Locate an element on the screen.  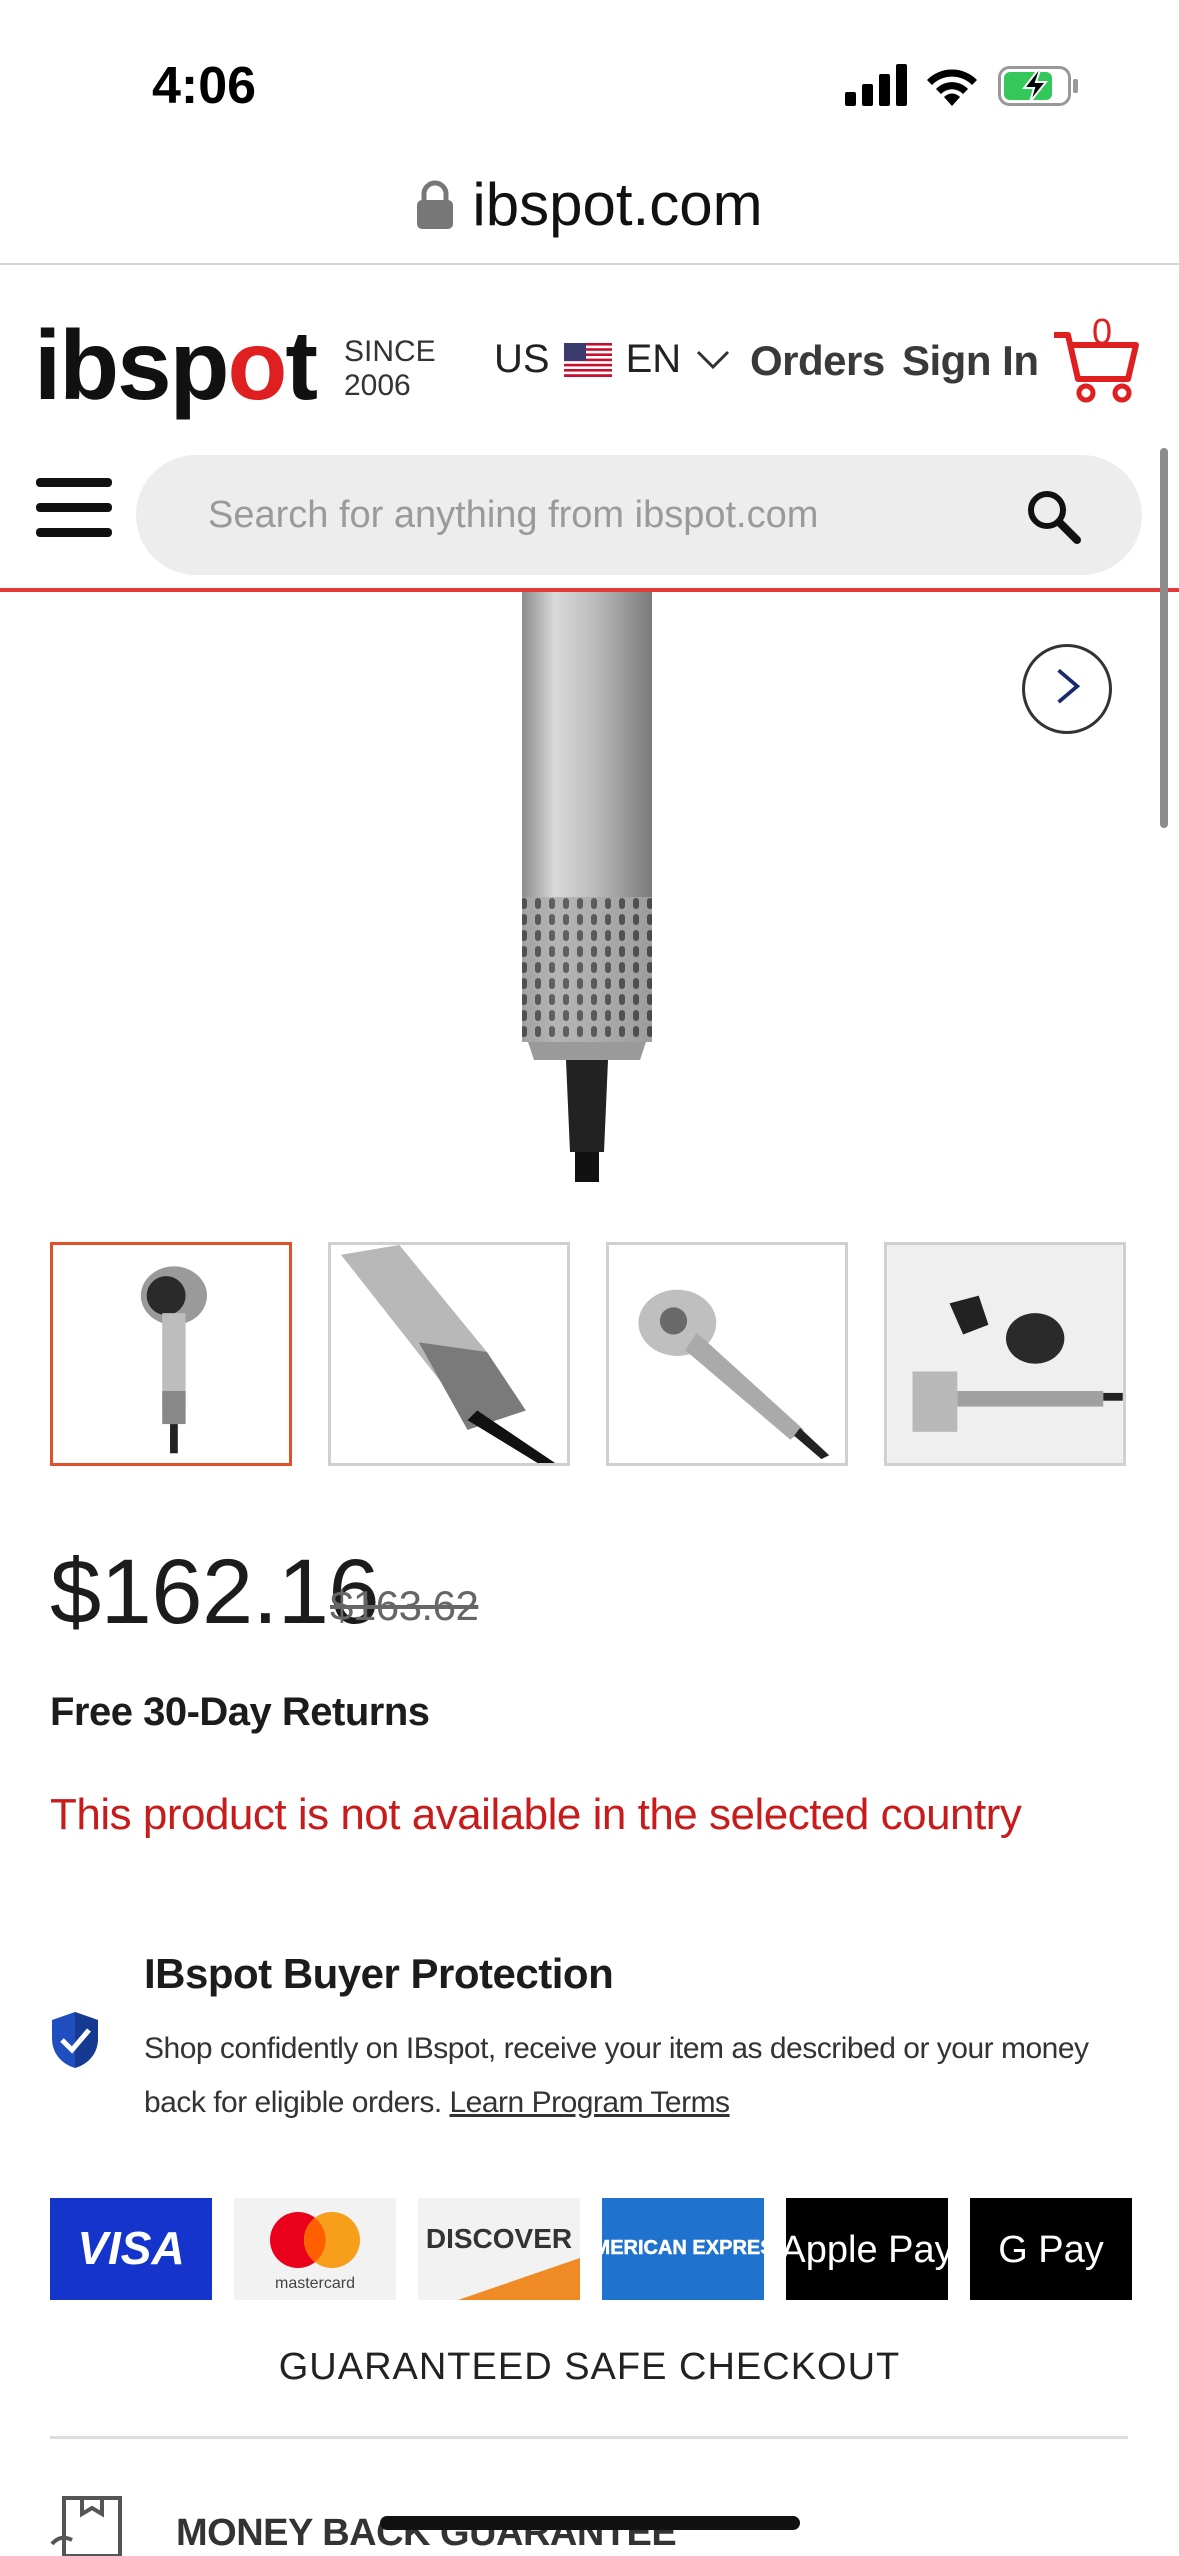
amex-text: AMERICAN EXPRESS is located at coordinates (683, 2248).